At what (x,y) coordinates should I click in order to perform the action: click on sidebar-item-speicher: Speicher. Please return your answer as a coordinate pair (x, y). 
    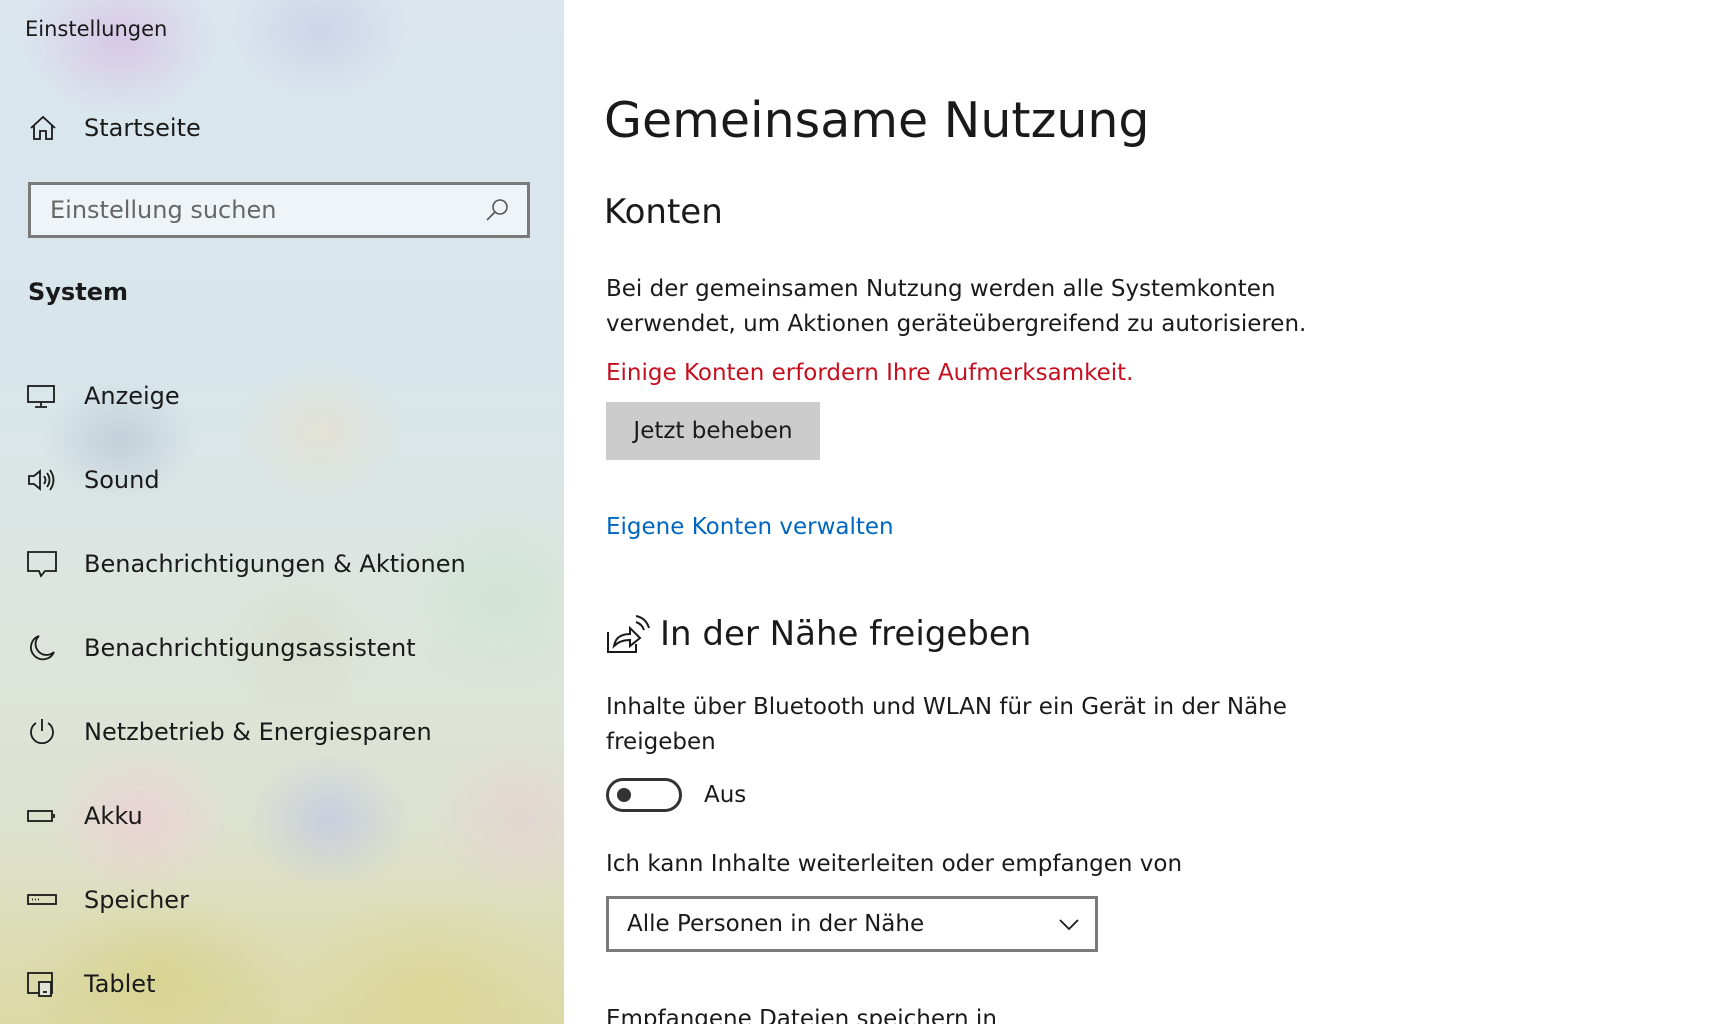
    Looking at the image, I should click on (286, 900).